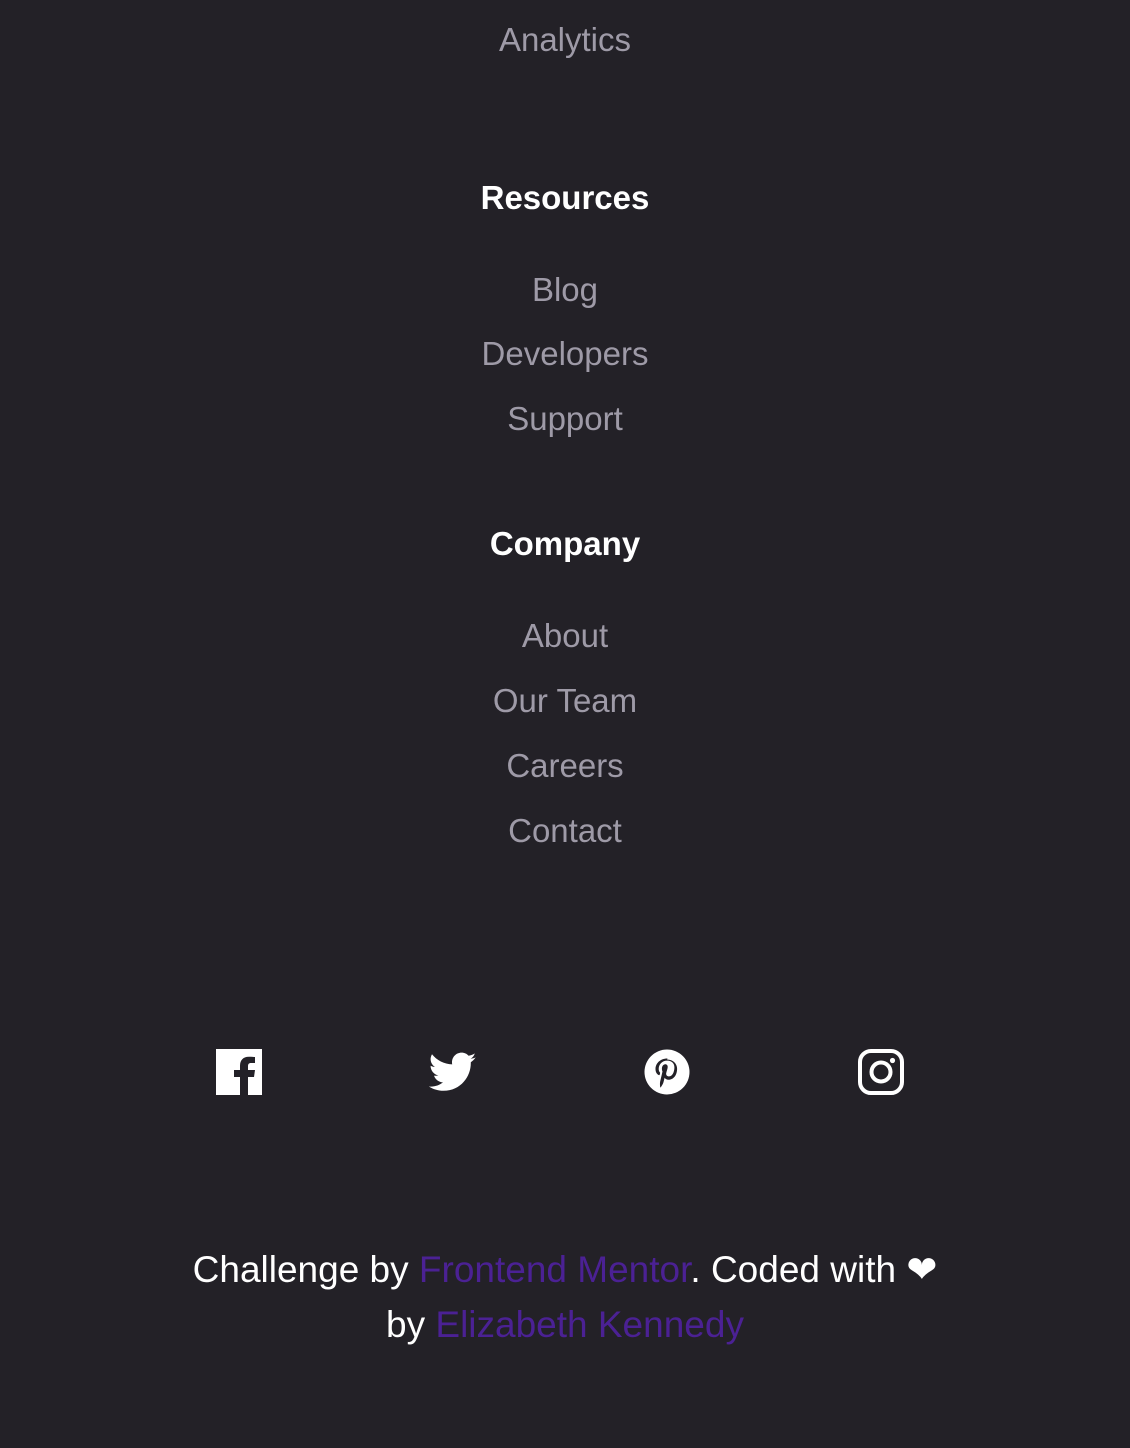 This screenshot has width=1130, height=1448. Describe the element at coordinates (565, 40) in the screenshot. I see `footer-link-analytics: Analytics` at that location.